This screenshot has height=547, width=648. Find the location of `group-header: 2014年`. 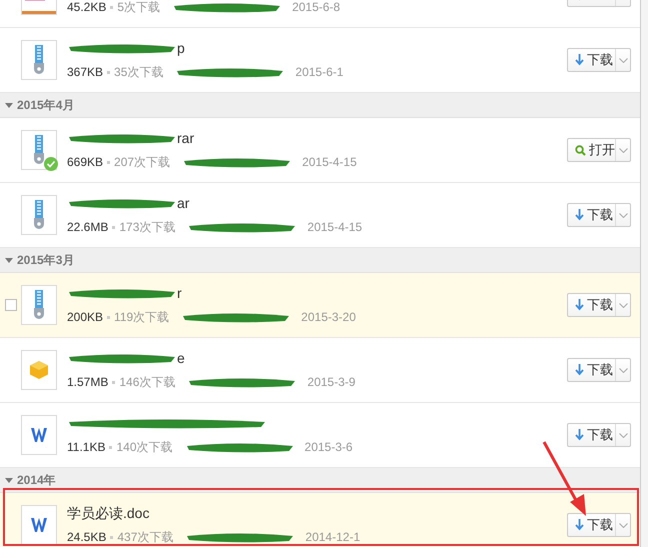

group-header: 2014年 is located at coordinates (320, 480).